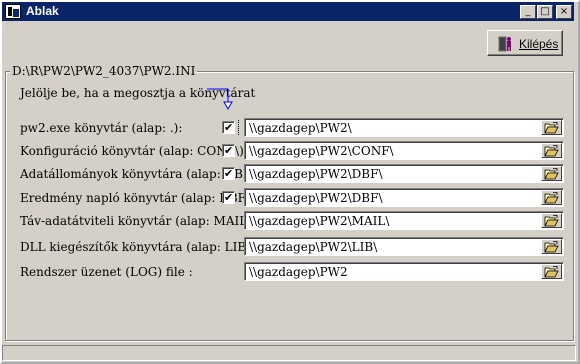 Image resolution: width=580 pixels, height=364 pixels. What do you see at coordinates (404, 127) in the screenshot?
I see `path-input: \\gazdagep\PW2\` at bounding box center [404, 127].